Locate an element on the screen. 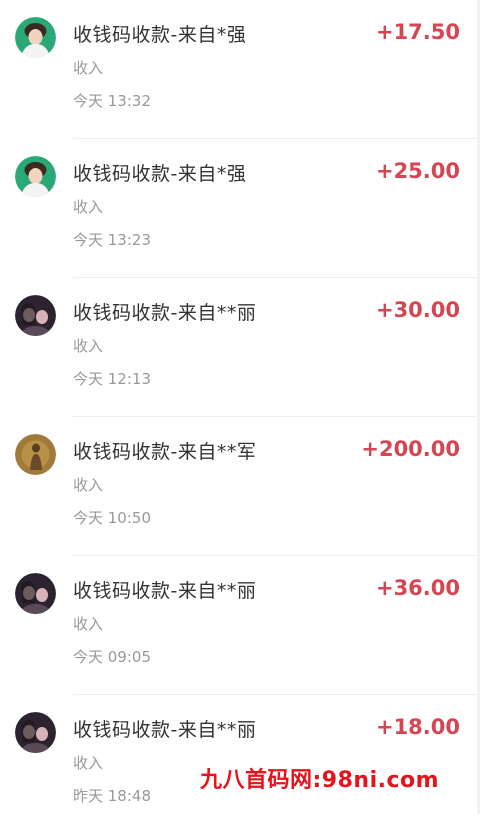 The image size is (480, 834). transaction-amount: +18.00 is located at coordinates (417, 727).